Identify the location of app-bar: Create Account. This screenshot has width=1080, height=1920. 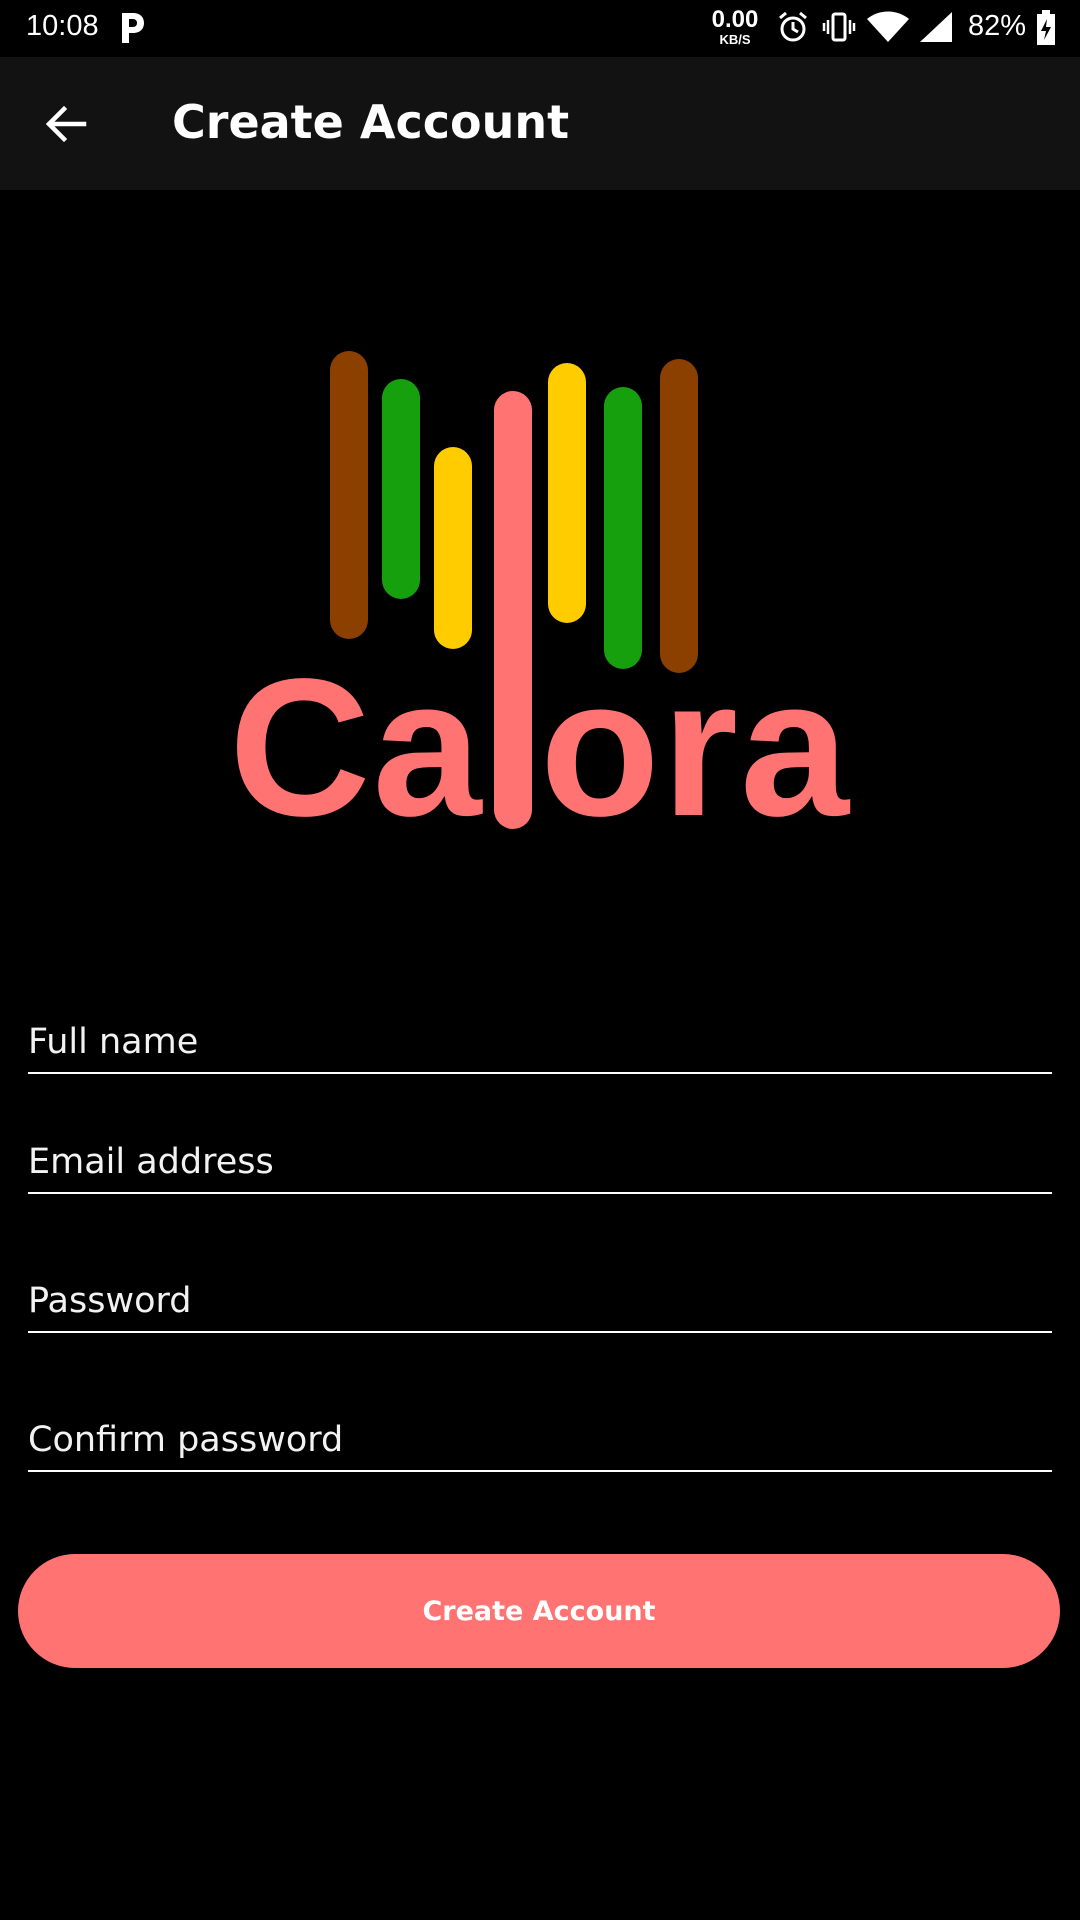
(540, 123).